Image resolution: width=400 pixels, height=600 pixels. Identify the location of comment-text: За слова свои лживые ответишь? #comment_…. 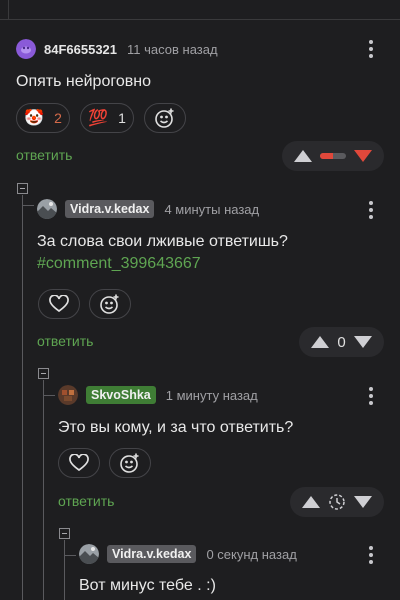
(162, 252).